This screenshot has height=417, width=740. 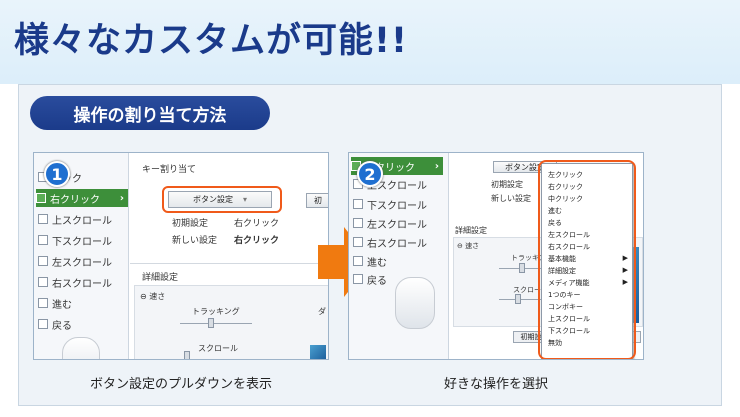 What do you see at coordinates (169, 170) in the screenshot?
I see `key-assign-label: キー割り当て` at bounding box center [169, 170].